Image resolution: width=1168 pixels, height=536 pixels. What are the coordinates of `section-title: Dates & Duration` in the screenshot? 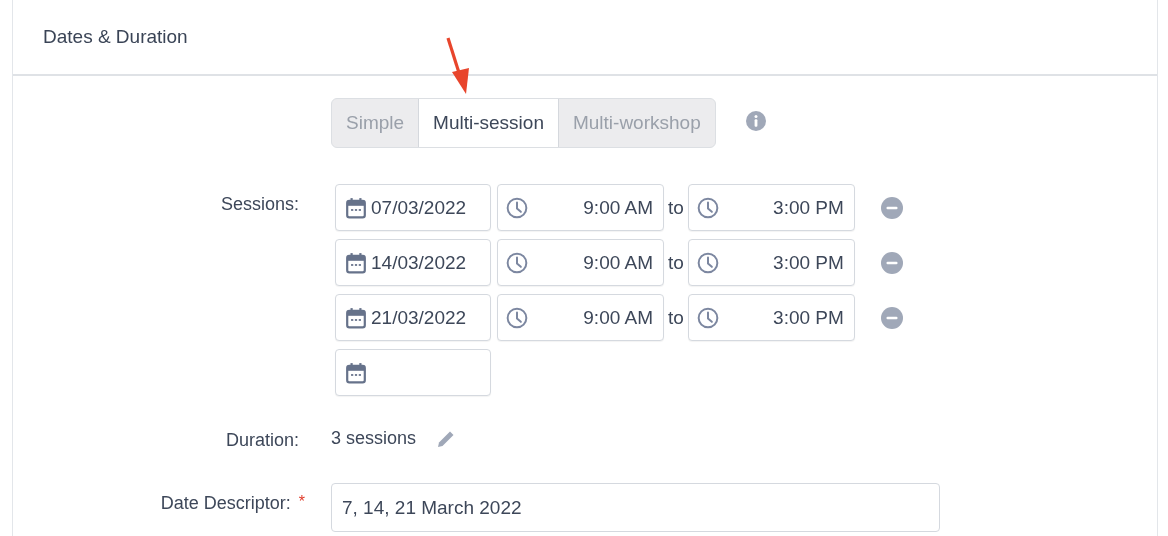 It's located at (115, 37).